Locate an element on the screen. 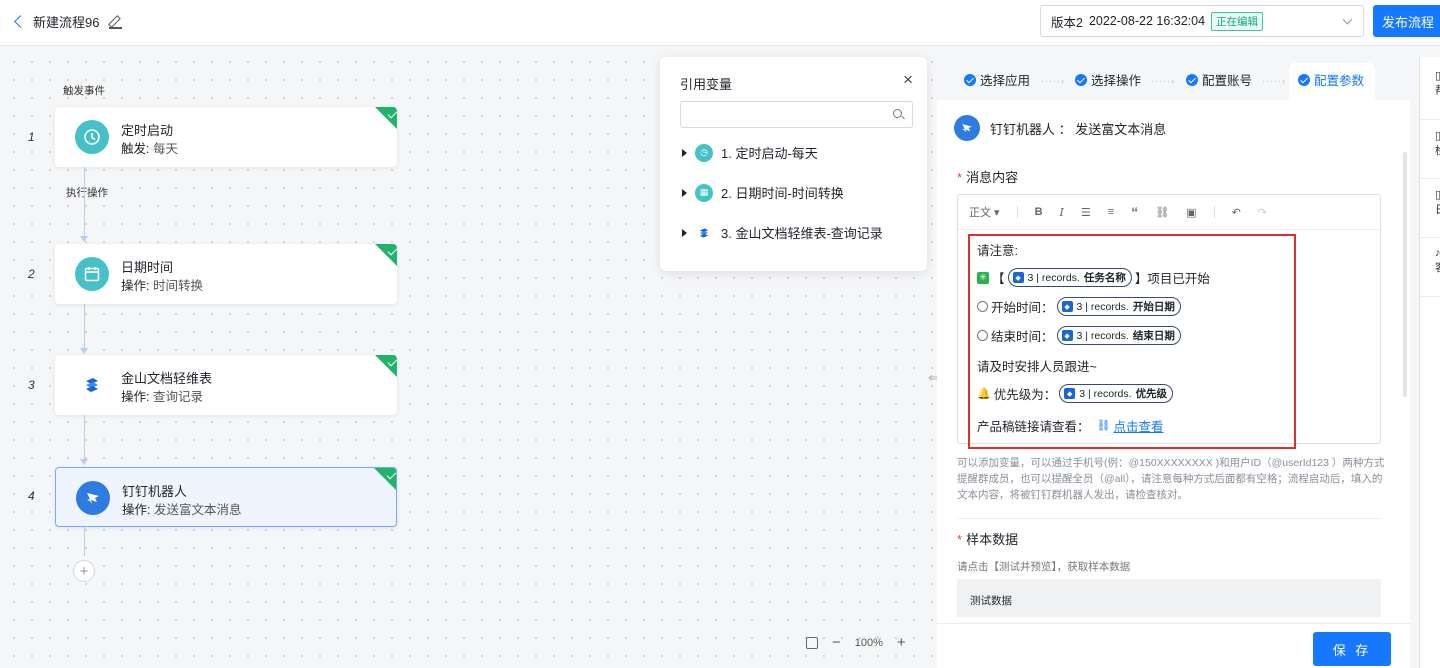  save-button: 保 存 is located at coordinates (1352, 649).